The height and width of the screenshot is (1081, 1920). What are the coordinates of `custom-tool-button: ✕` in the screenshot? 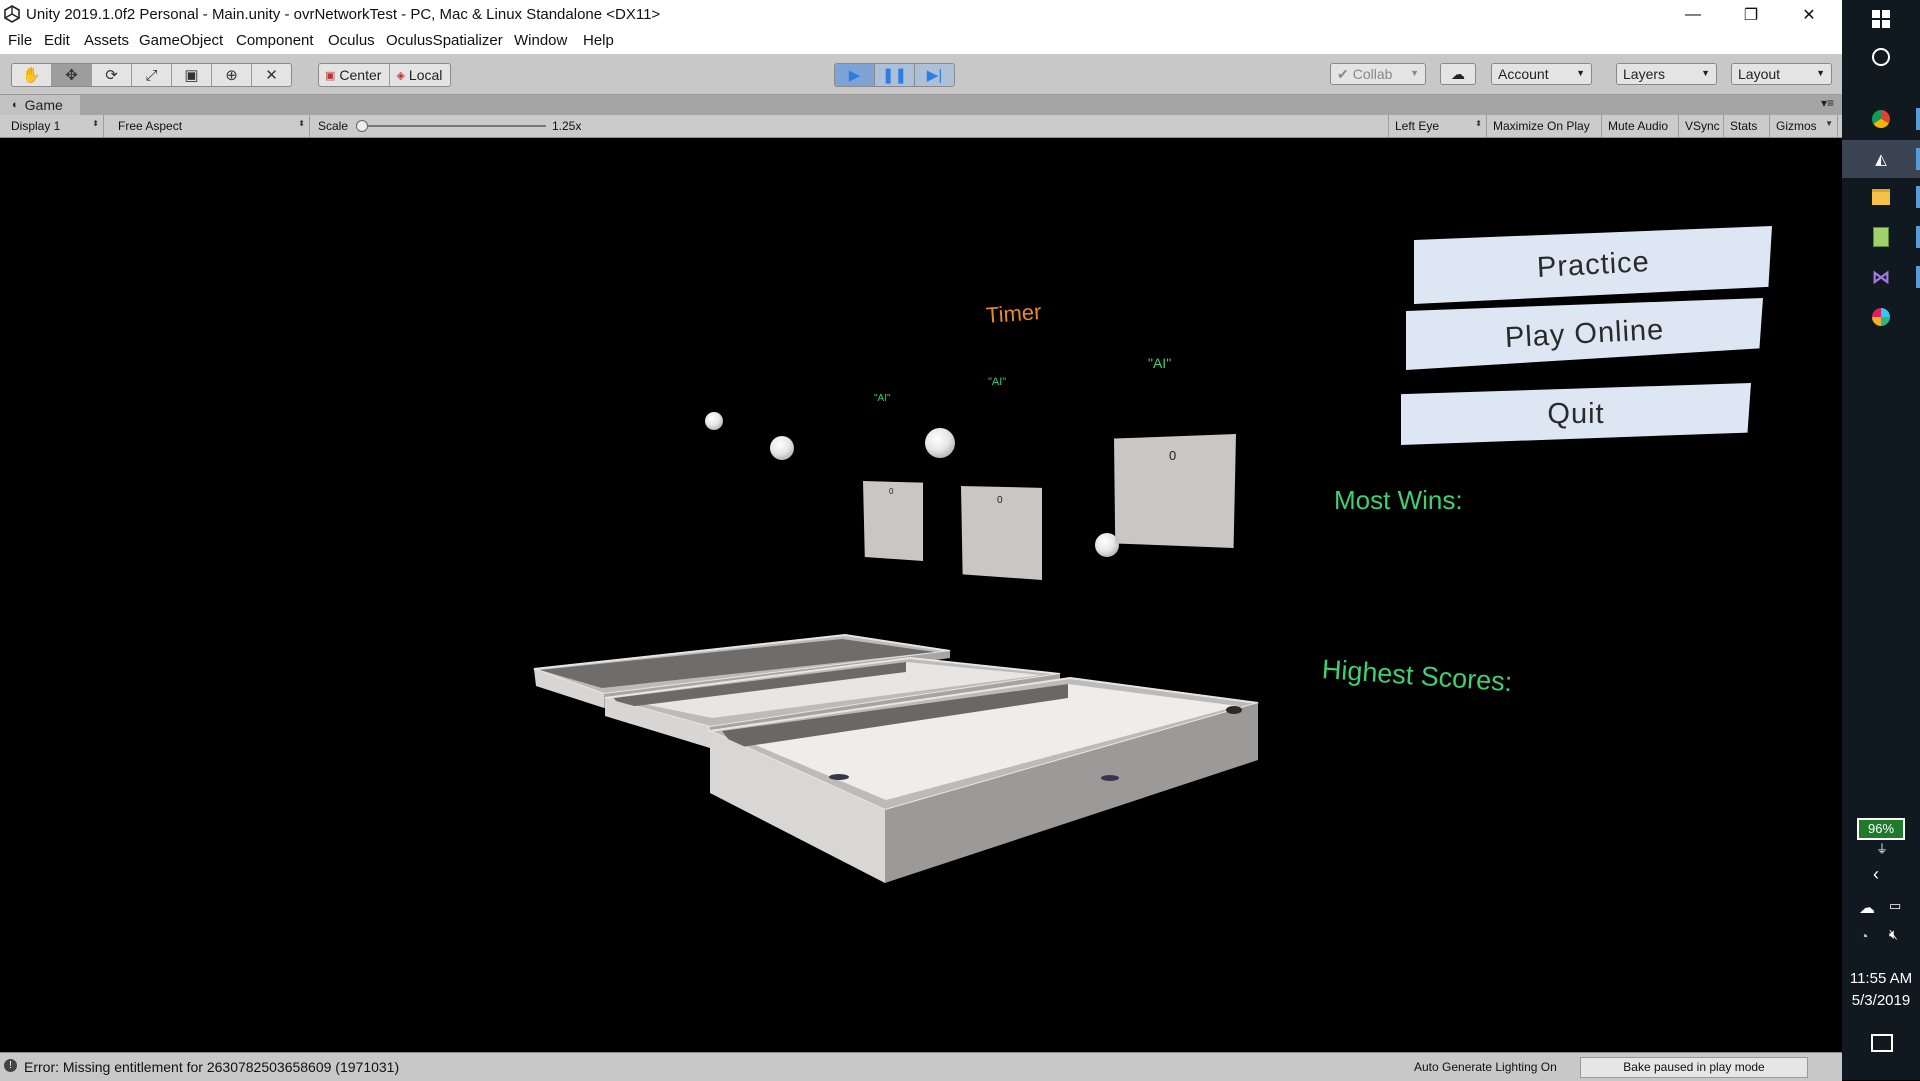 It's located at (271, 75).